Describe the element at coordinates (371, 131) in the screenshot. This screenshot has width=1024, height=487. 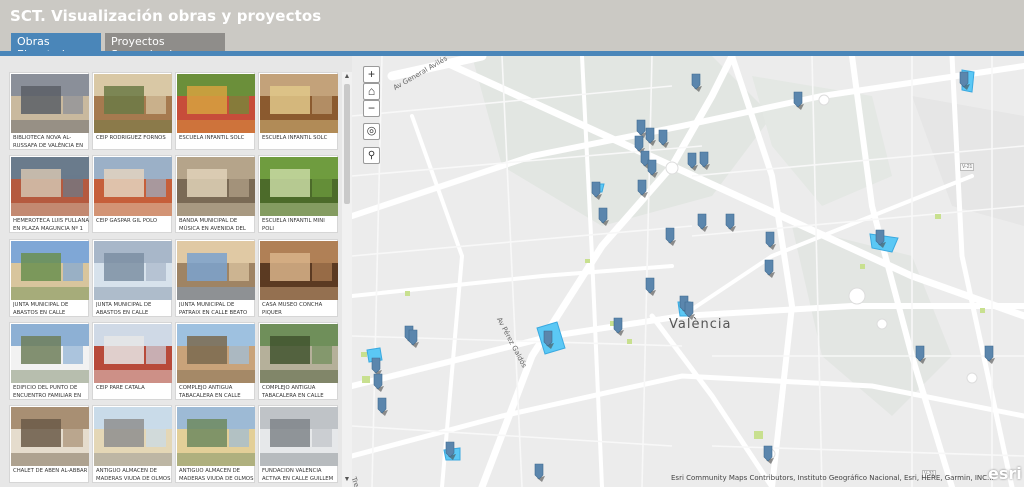
I see `locate-button: ◎` at that location.